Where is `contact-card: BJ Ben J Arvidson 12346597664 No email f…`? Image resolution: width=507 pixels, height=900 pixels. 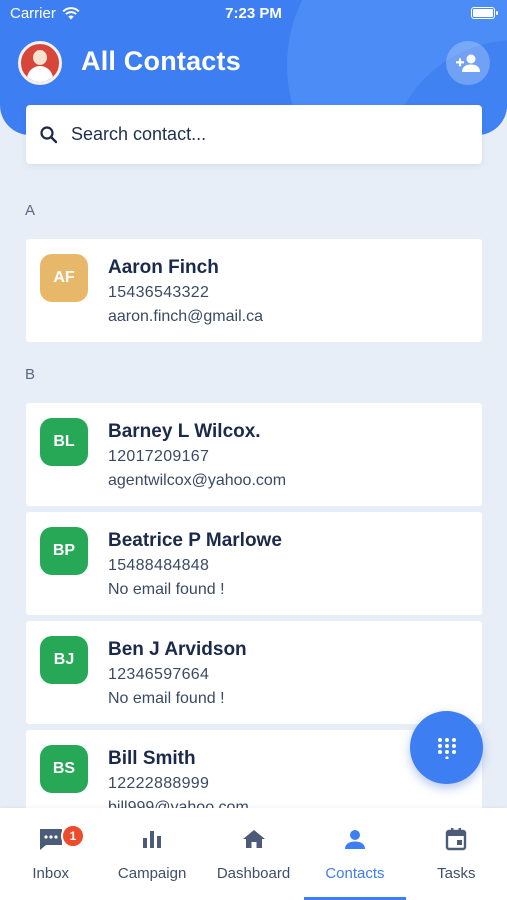
contact-card: BJ Ben J Arvidson 12346597664 No email f… is located at coordinates (254, 672).